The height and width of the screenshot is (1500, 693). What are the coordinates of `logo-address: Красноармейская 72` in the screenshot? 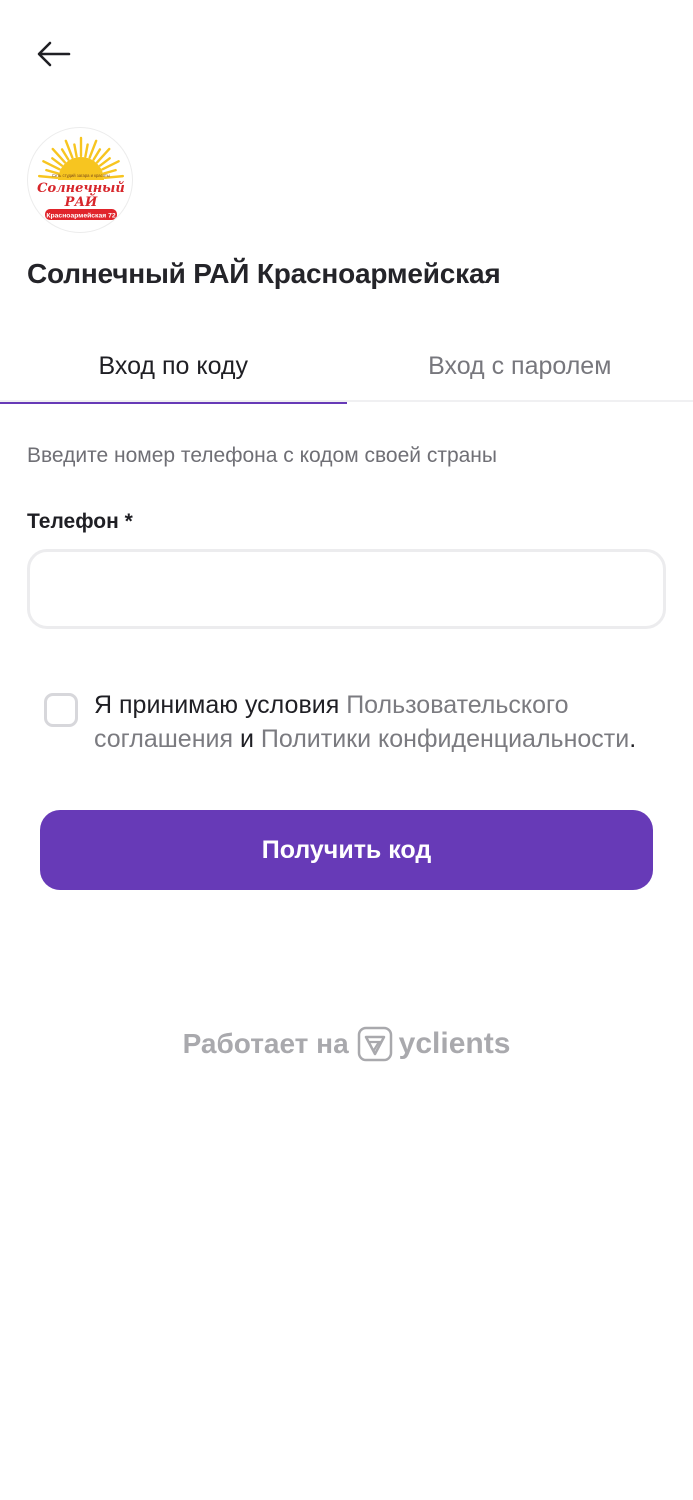 It's located at (81, 216).